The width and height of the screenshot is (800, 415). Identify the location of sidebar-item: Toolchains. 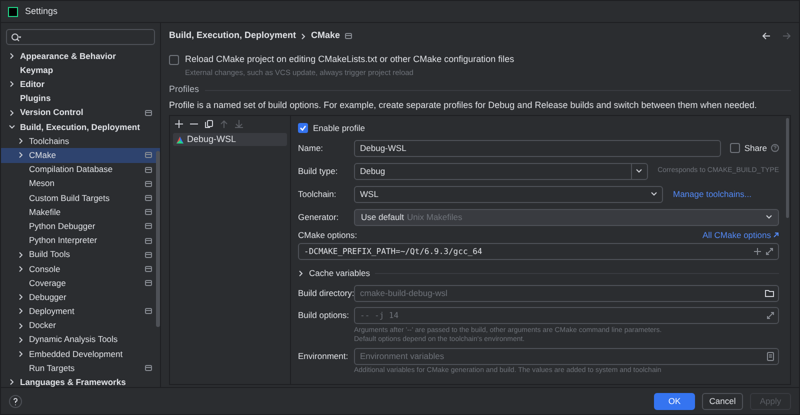
(80, 141).